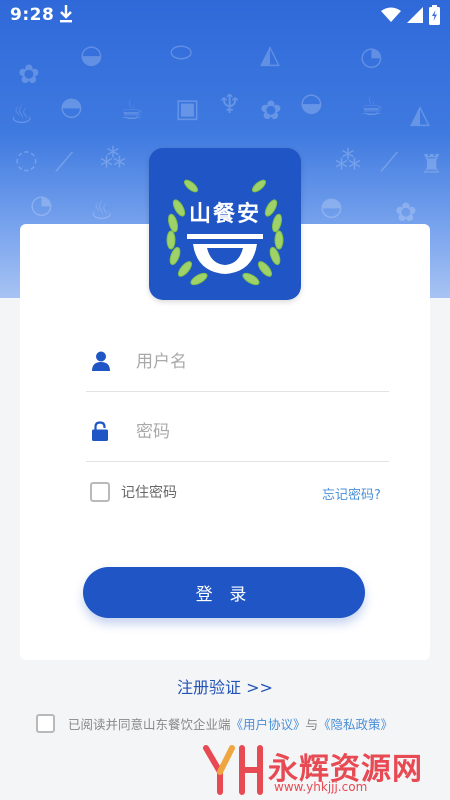 The image size is (450, 800). Describe the element at coordinates (32, 15) in the screenshot. I see `status-time: 9:28` at that location.